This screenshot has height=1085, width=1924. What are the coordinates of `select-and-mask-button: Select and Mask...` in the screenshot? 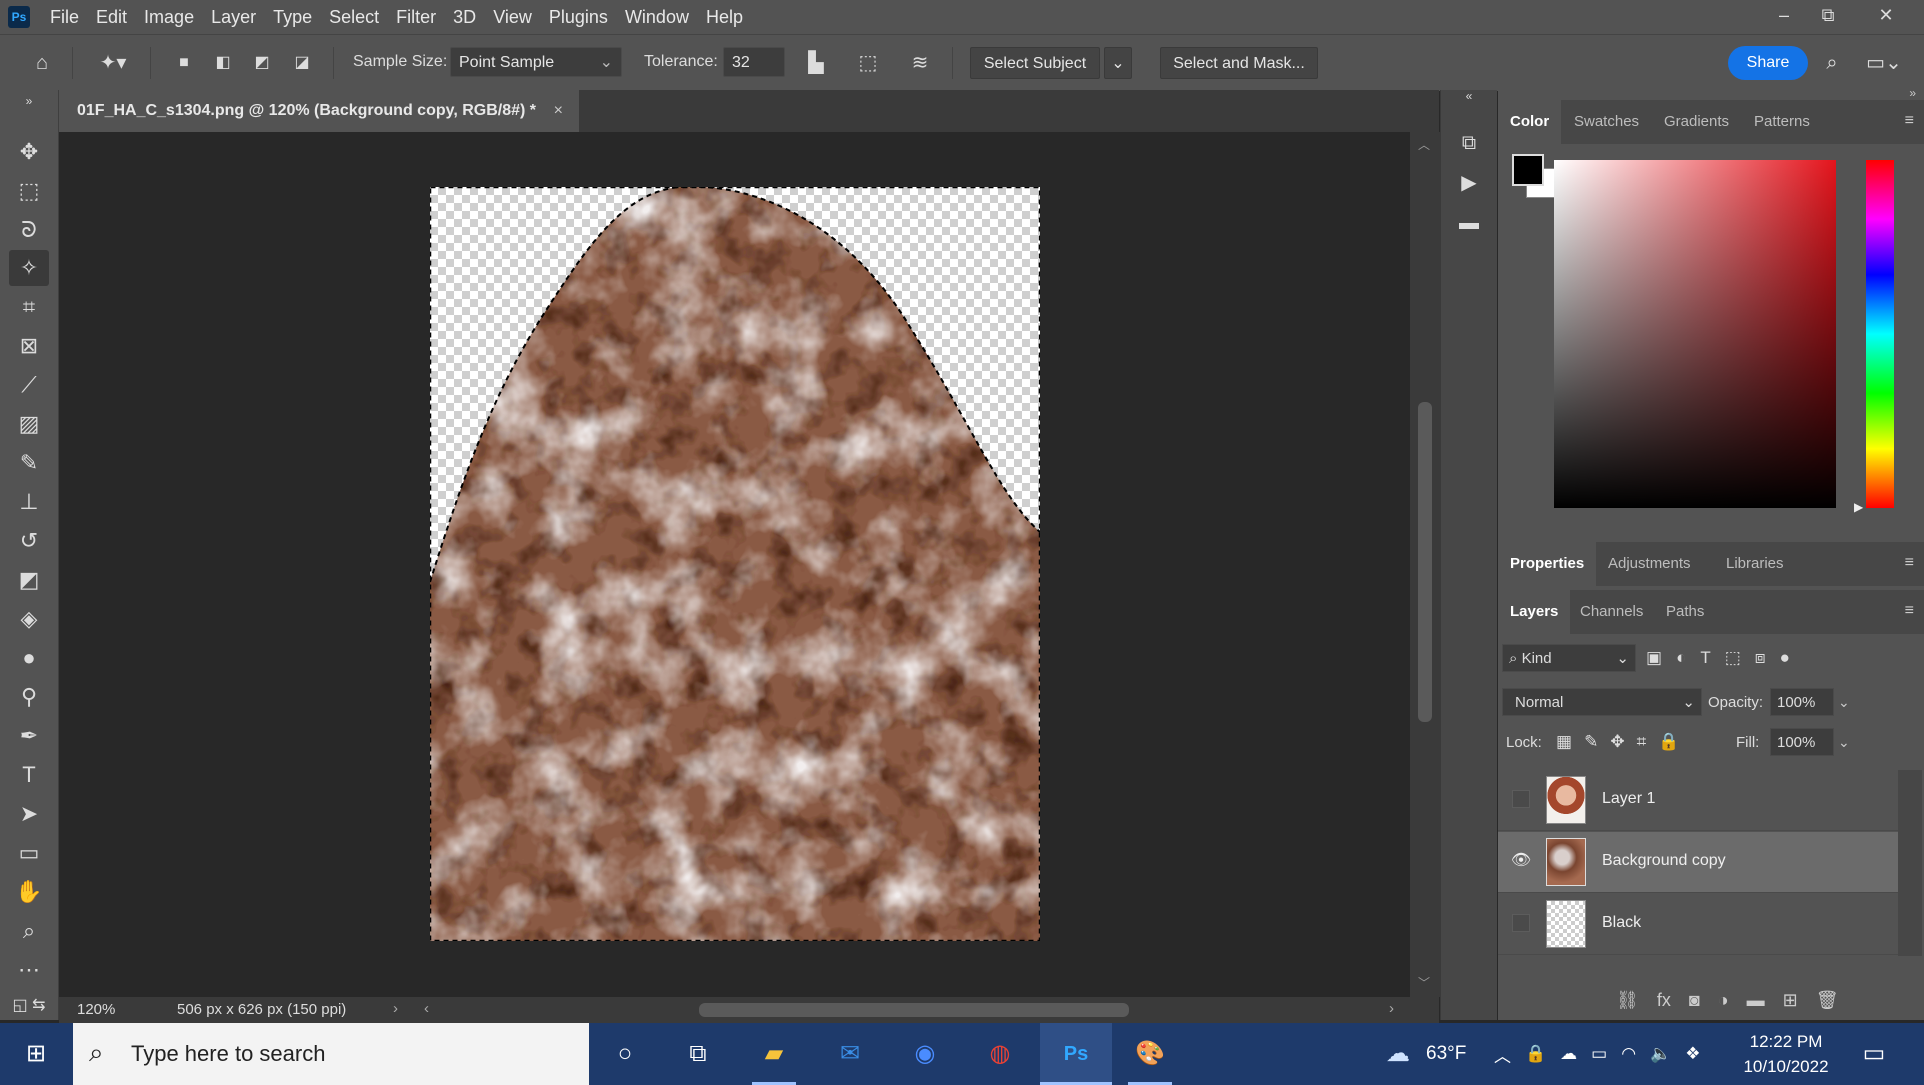 It's located at (1239, 63).